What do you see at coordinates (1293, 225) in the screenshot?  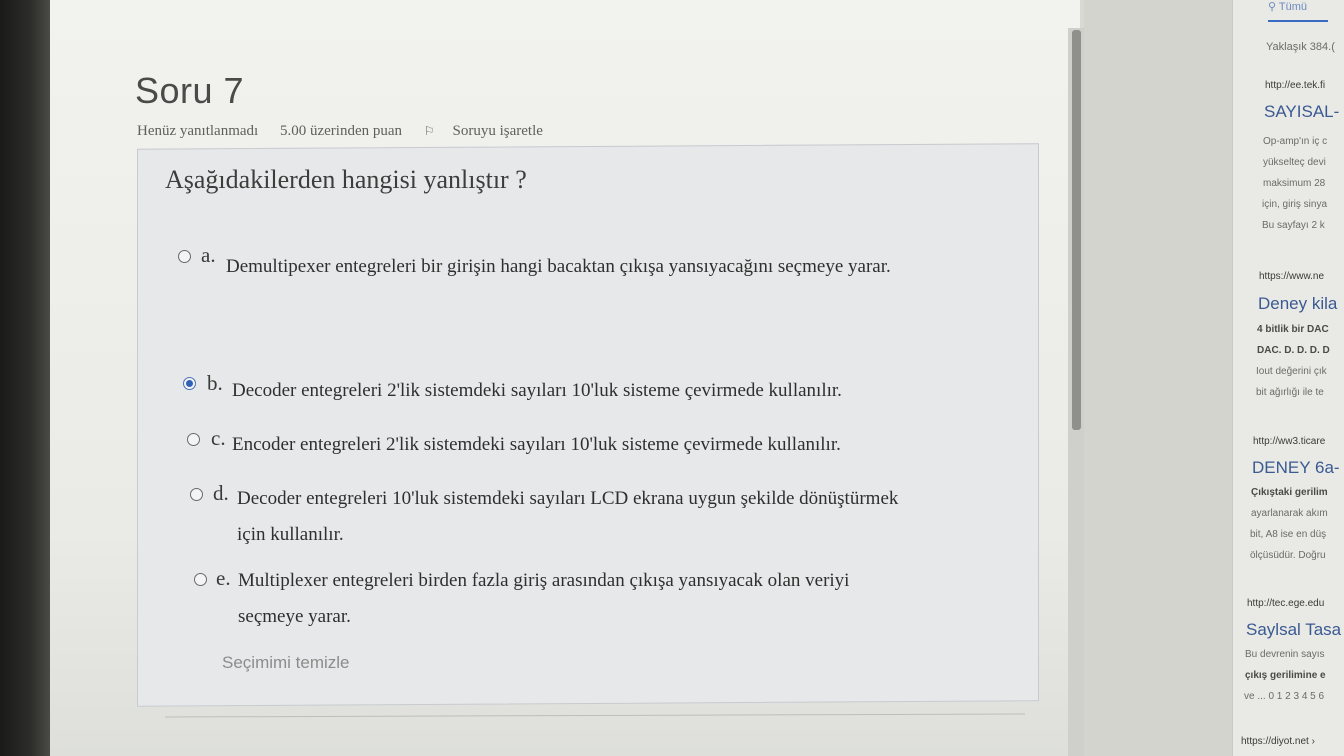 I see `result-snippet: Bu sayfayı 2 k` at bounding box center [1293, 225].